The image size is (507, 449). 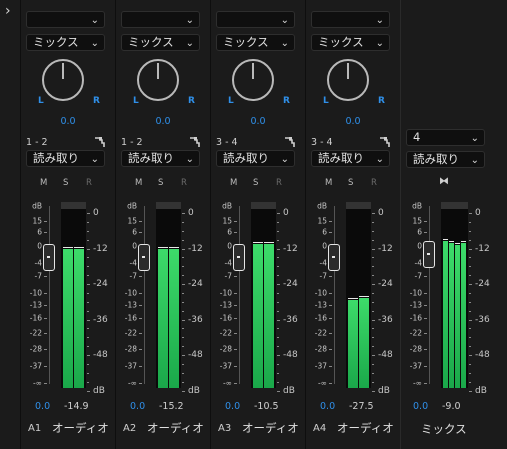 I want to click on master-channels-select: 4 ⌄, so click(x=445, y=137).